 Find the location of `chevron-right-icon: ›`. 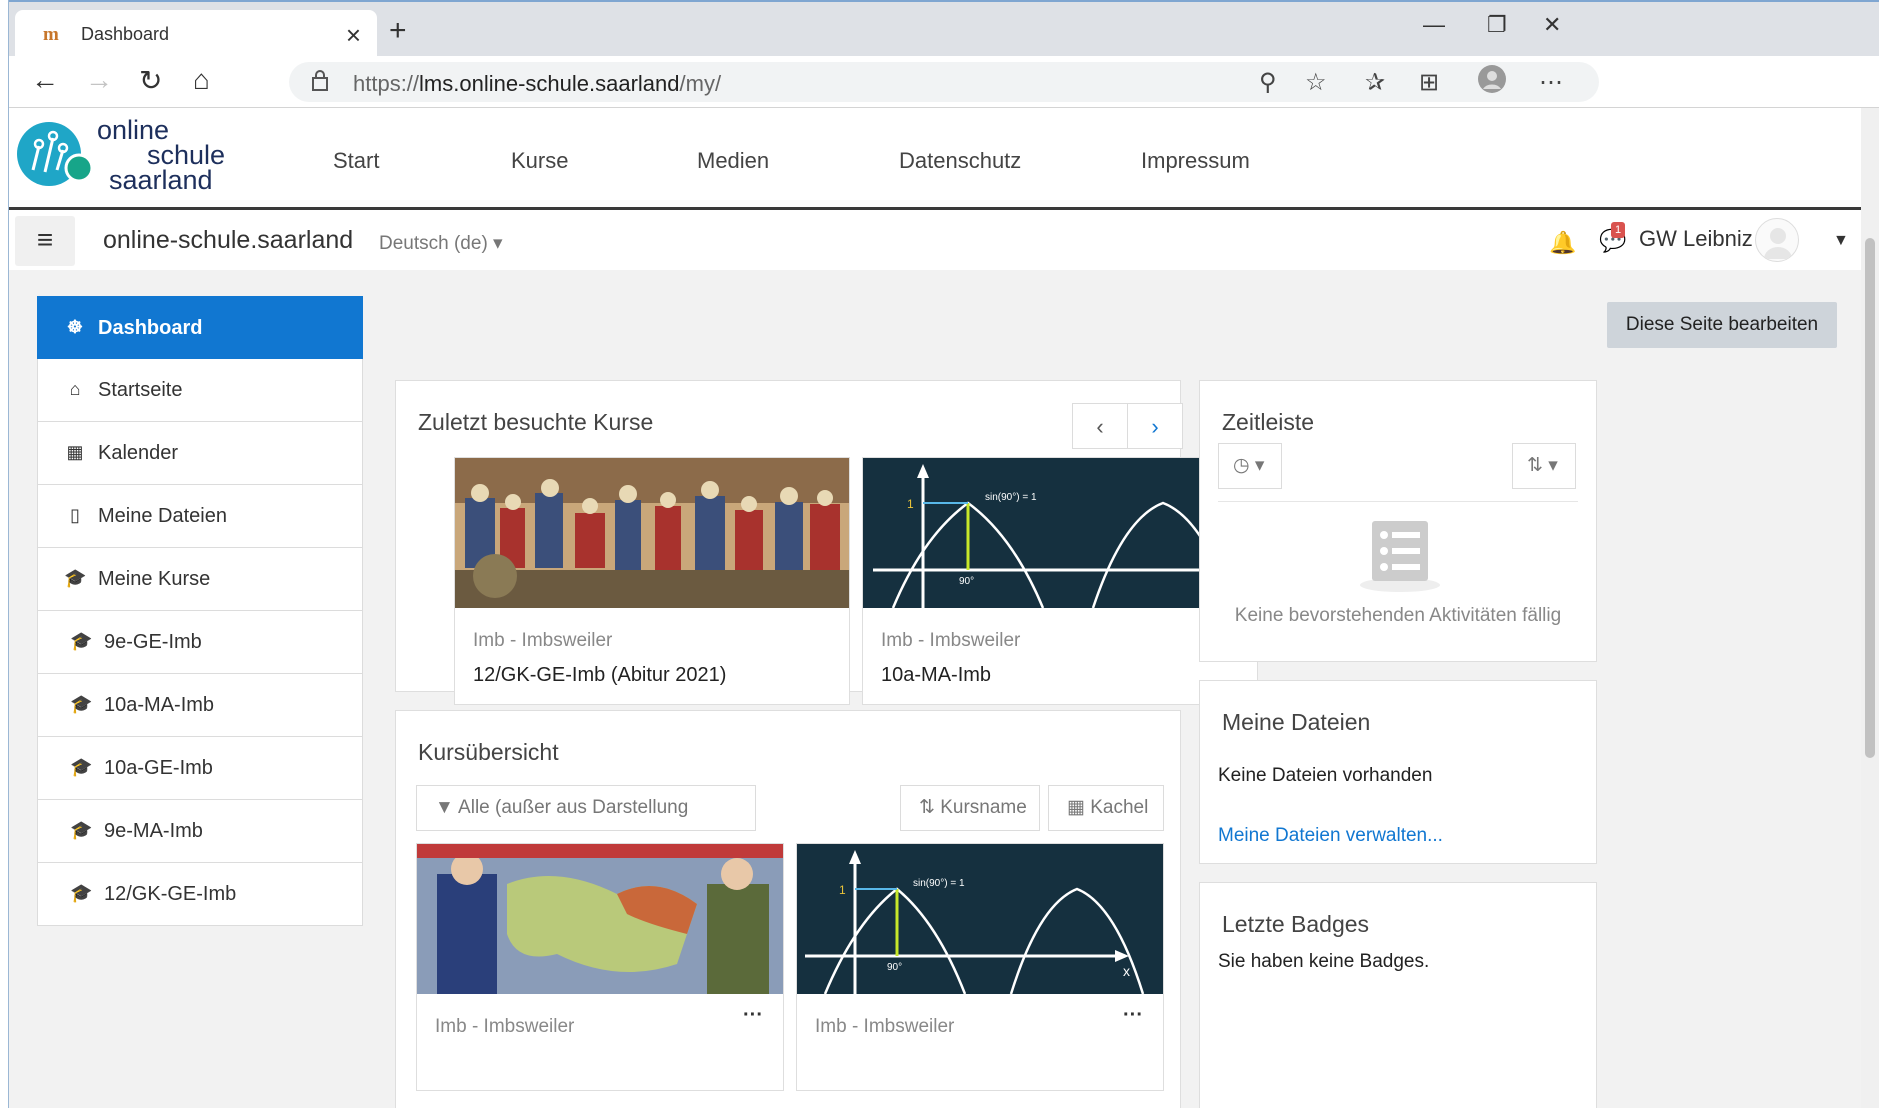

chevron-right-icon: › is located at coordinates (1155, 426).